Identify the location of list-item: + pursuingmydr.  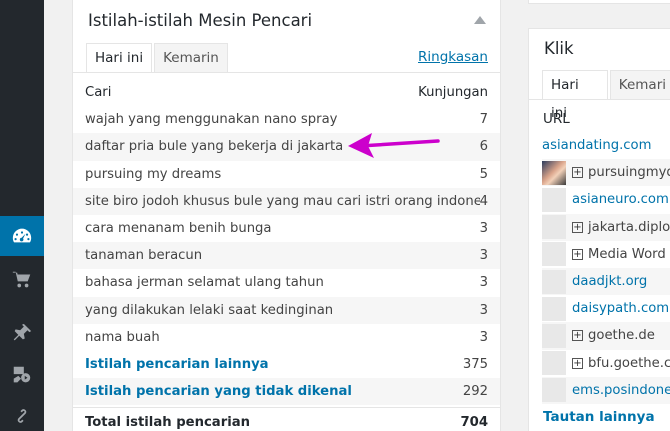
(606, 173).